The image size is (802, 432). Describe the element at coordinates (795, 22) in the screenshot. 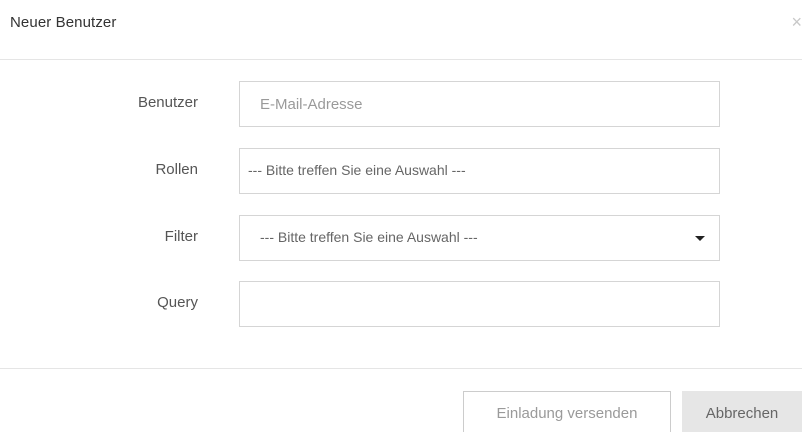

I see `close-icon: ×` at that location.